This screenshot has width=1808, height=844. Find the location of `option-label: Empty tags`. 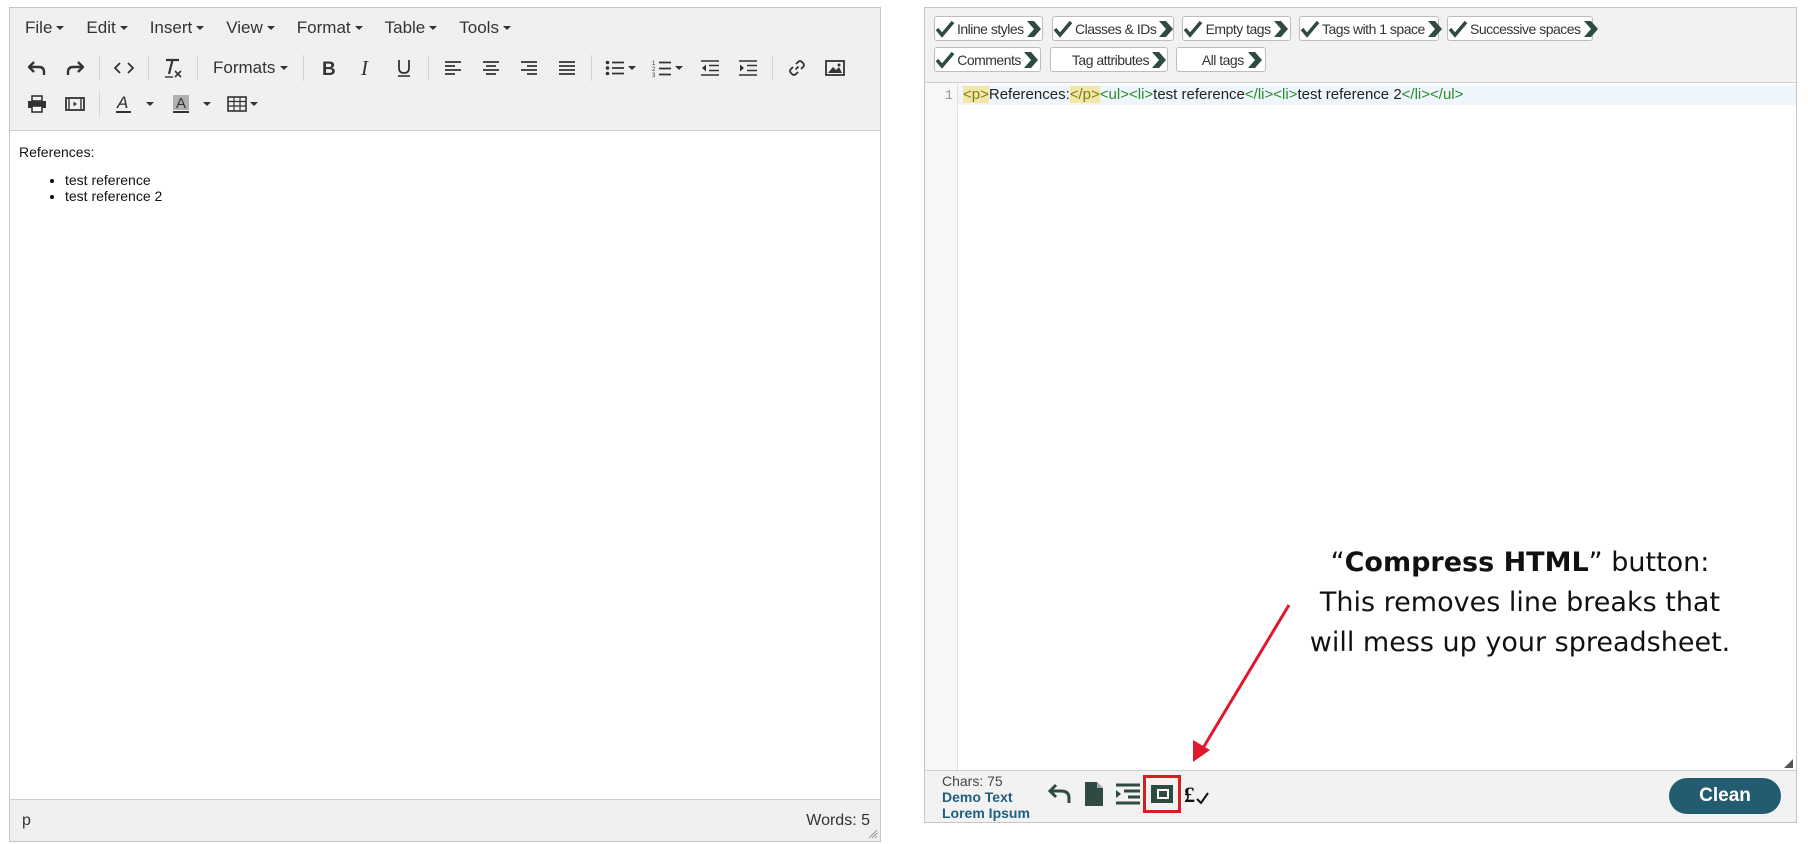

option-label: Empty tags is located at coordinates (1238, 28).